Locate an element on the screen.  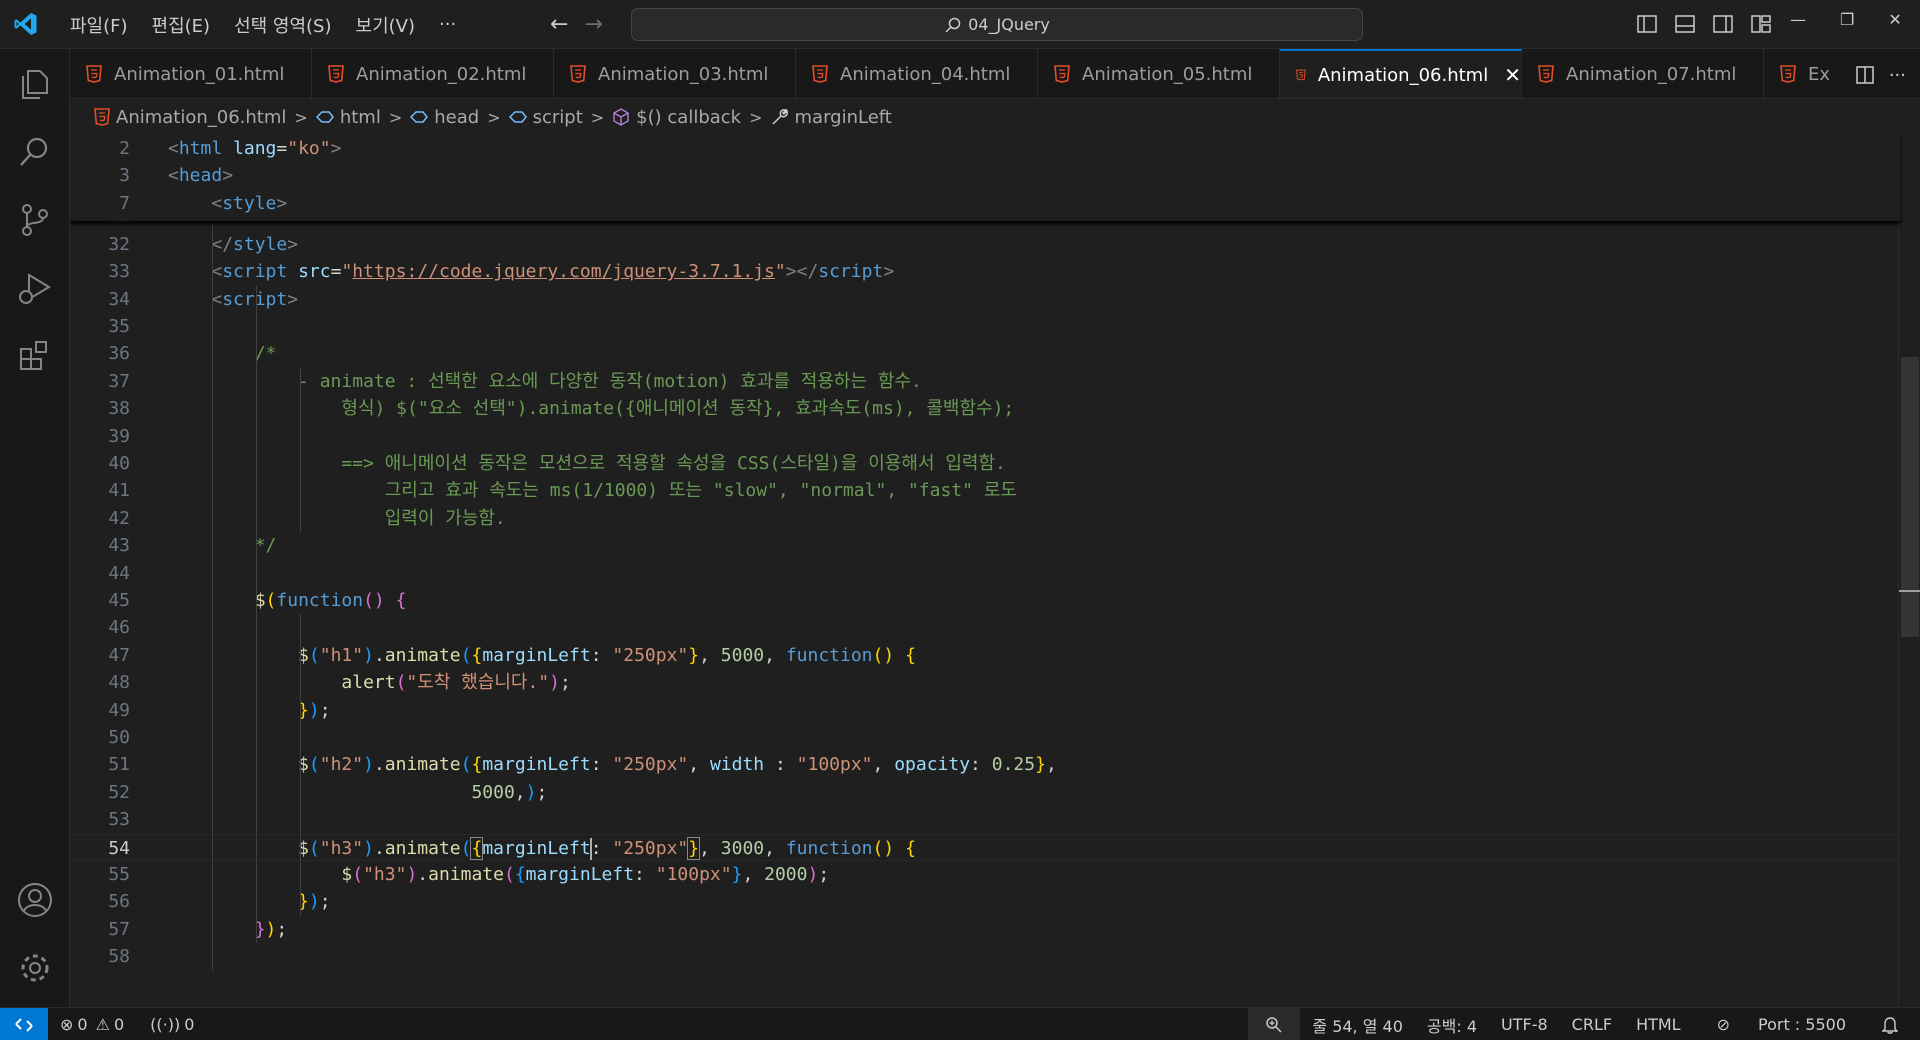
code-line: 46 is located at coordinates (985, 627).